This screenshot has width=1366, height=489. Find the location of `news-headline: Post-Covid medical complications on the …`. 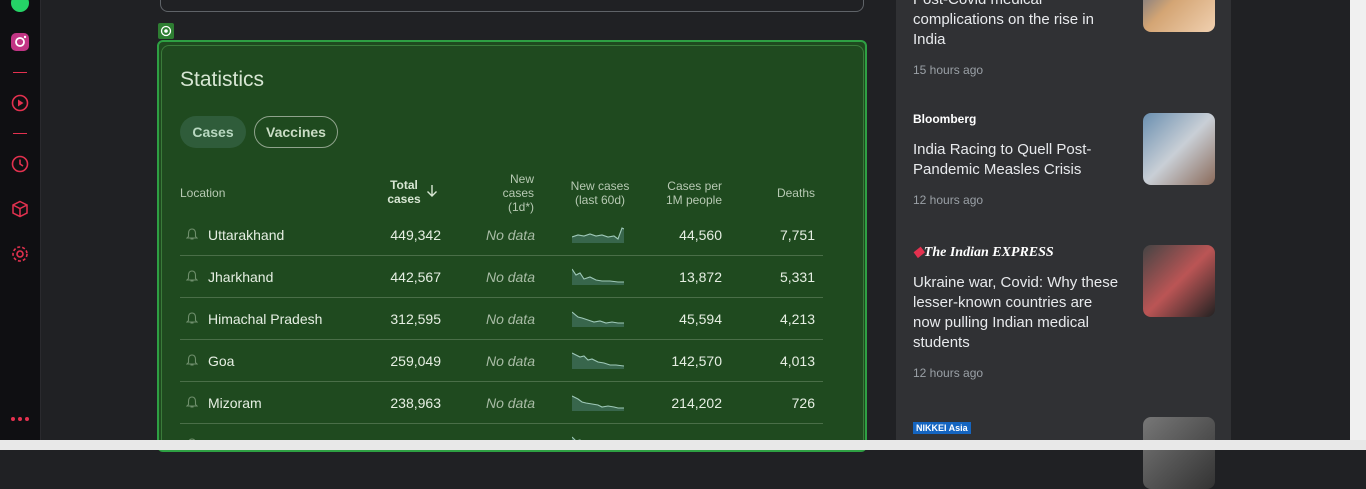

news-headline: Post-Covid medical complications on the … is located at coordinates (1018, 25).